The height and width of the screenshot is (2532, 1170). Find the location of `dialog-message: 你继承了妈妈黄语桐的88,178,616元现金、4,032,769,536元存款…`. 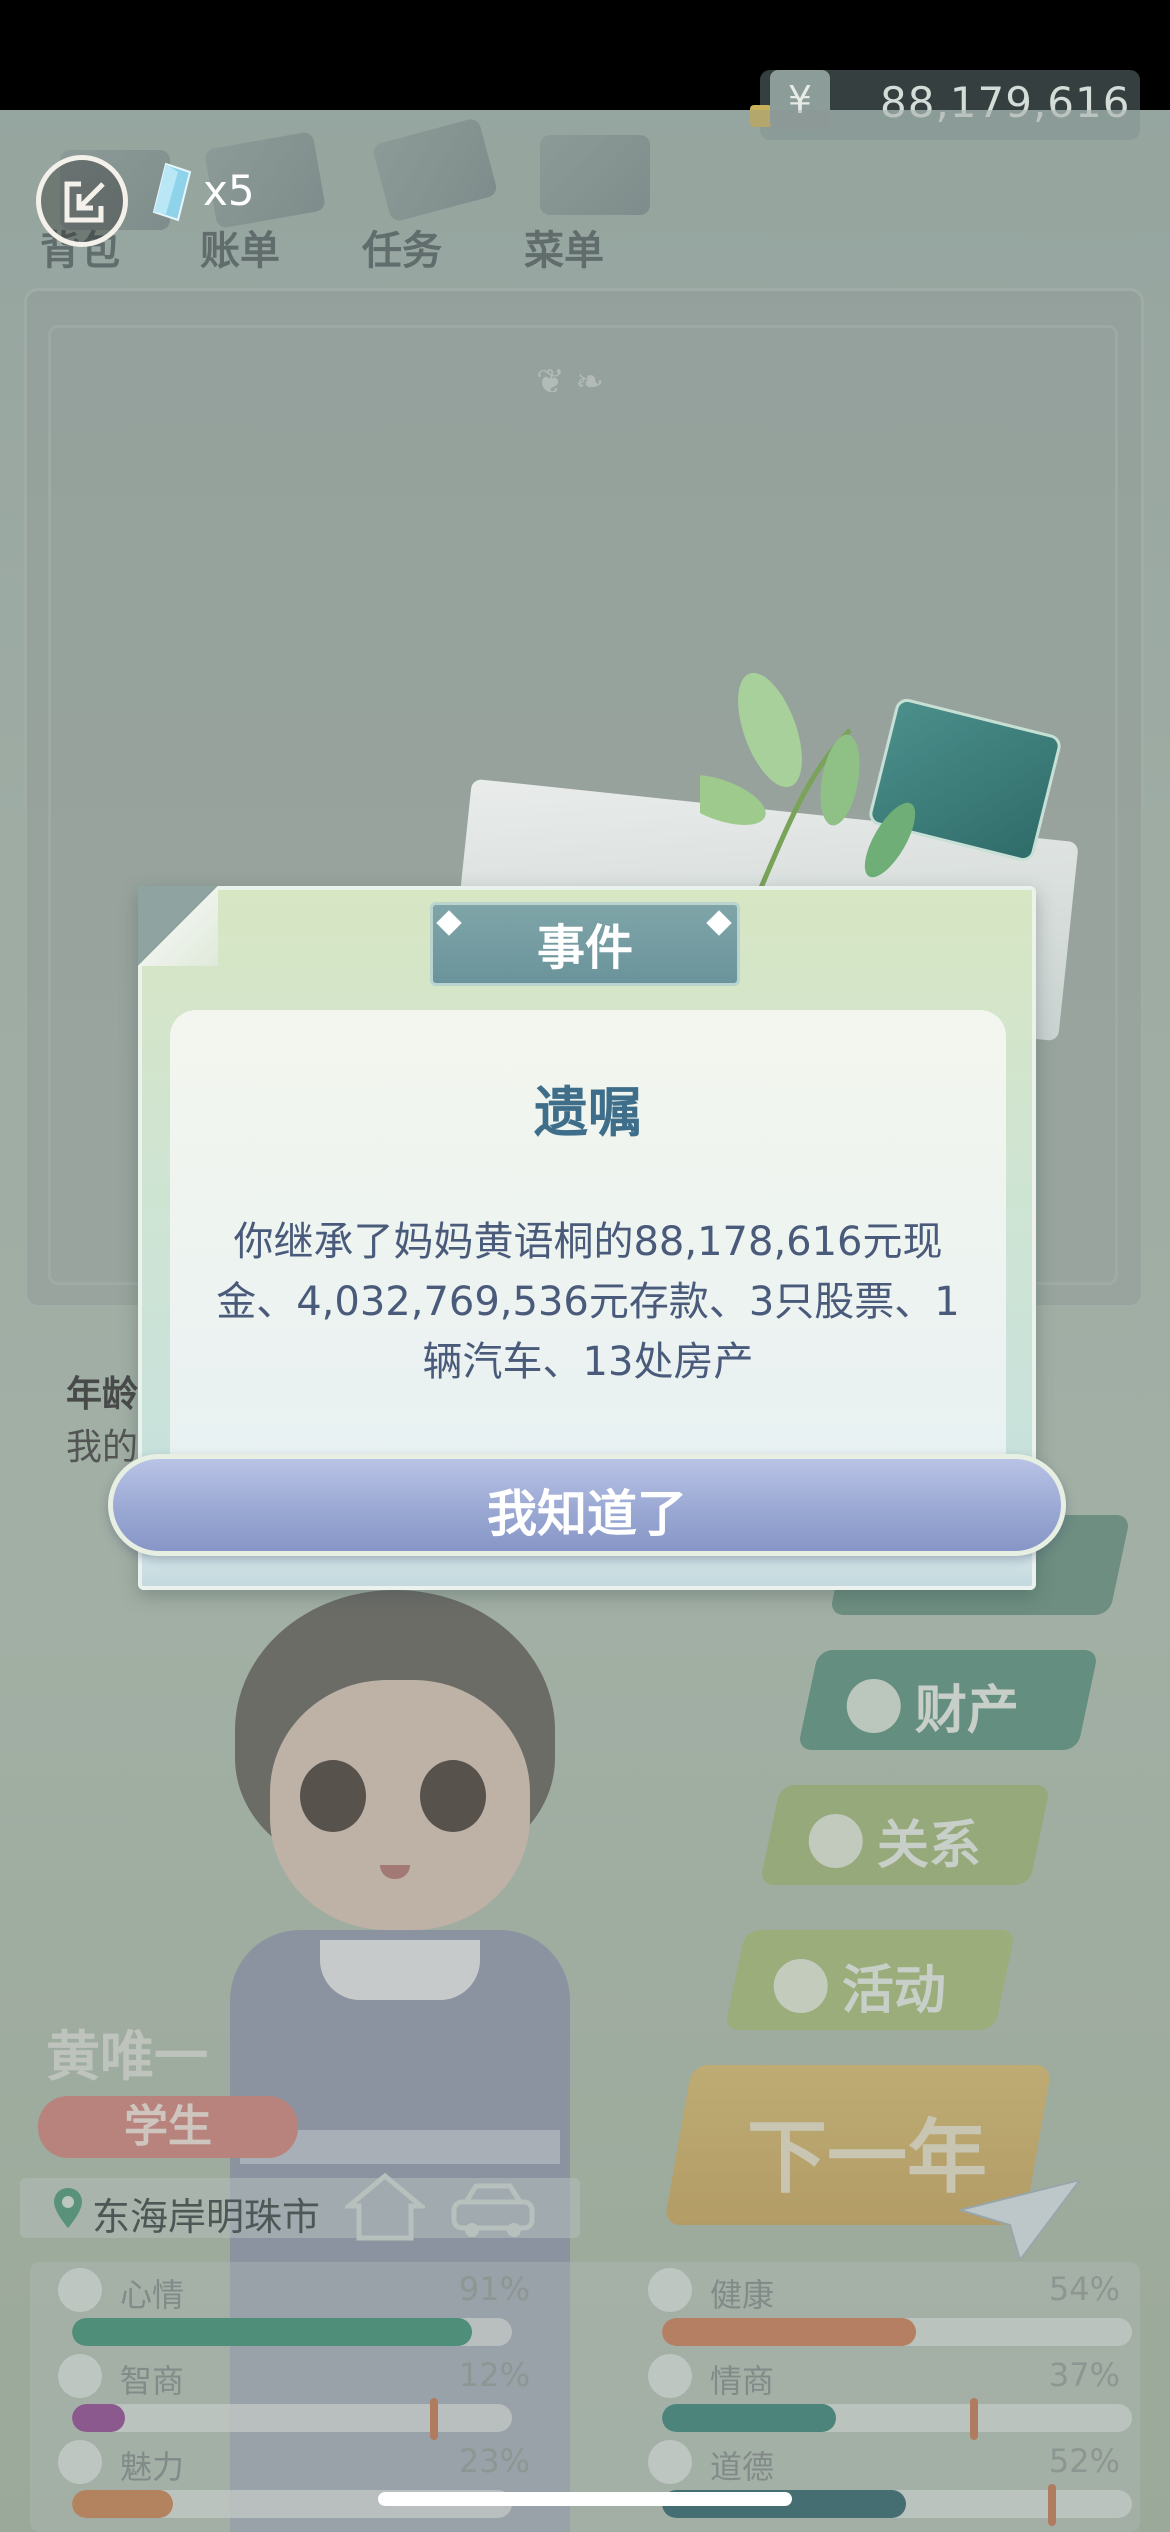

dialog-message: 你继承了妈妈黄语桐的88,178,616元现金、4,032,769,536元存款… is located at coordinates (588, 1302).